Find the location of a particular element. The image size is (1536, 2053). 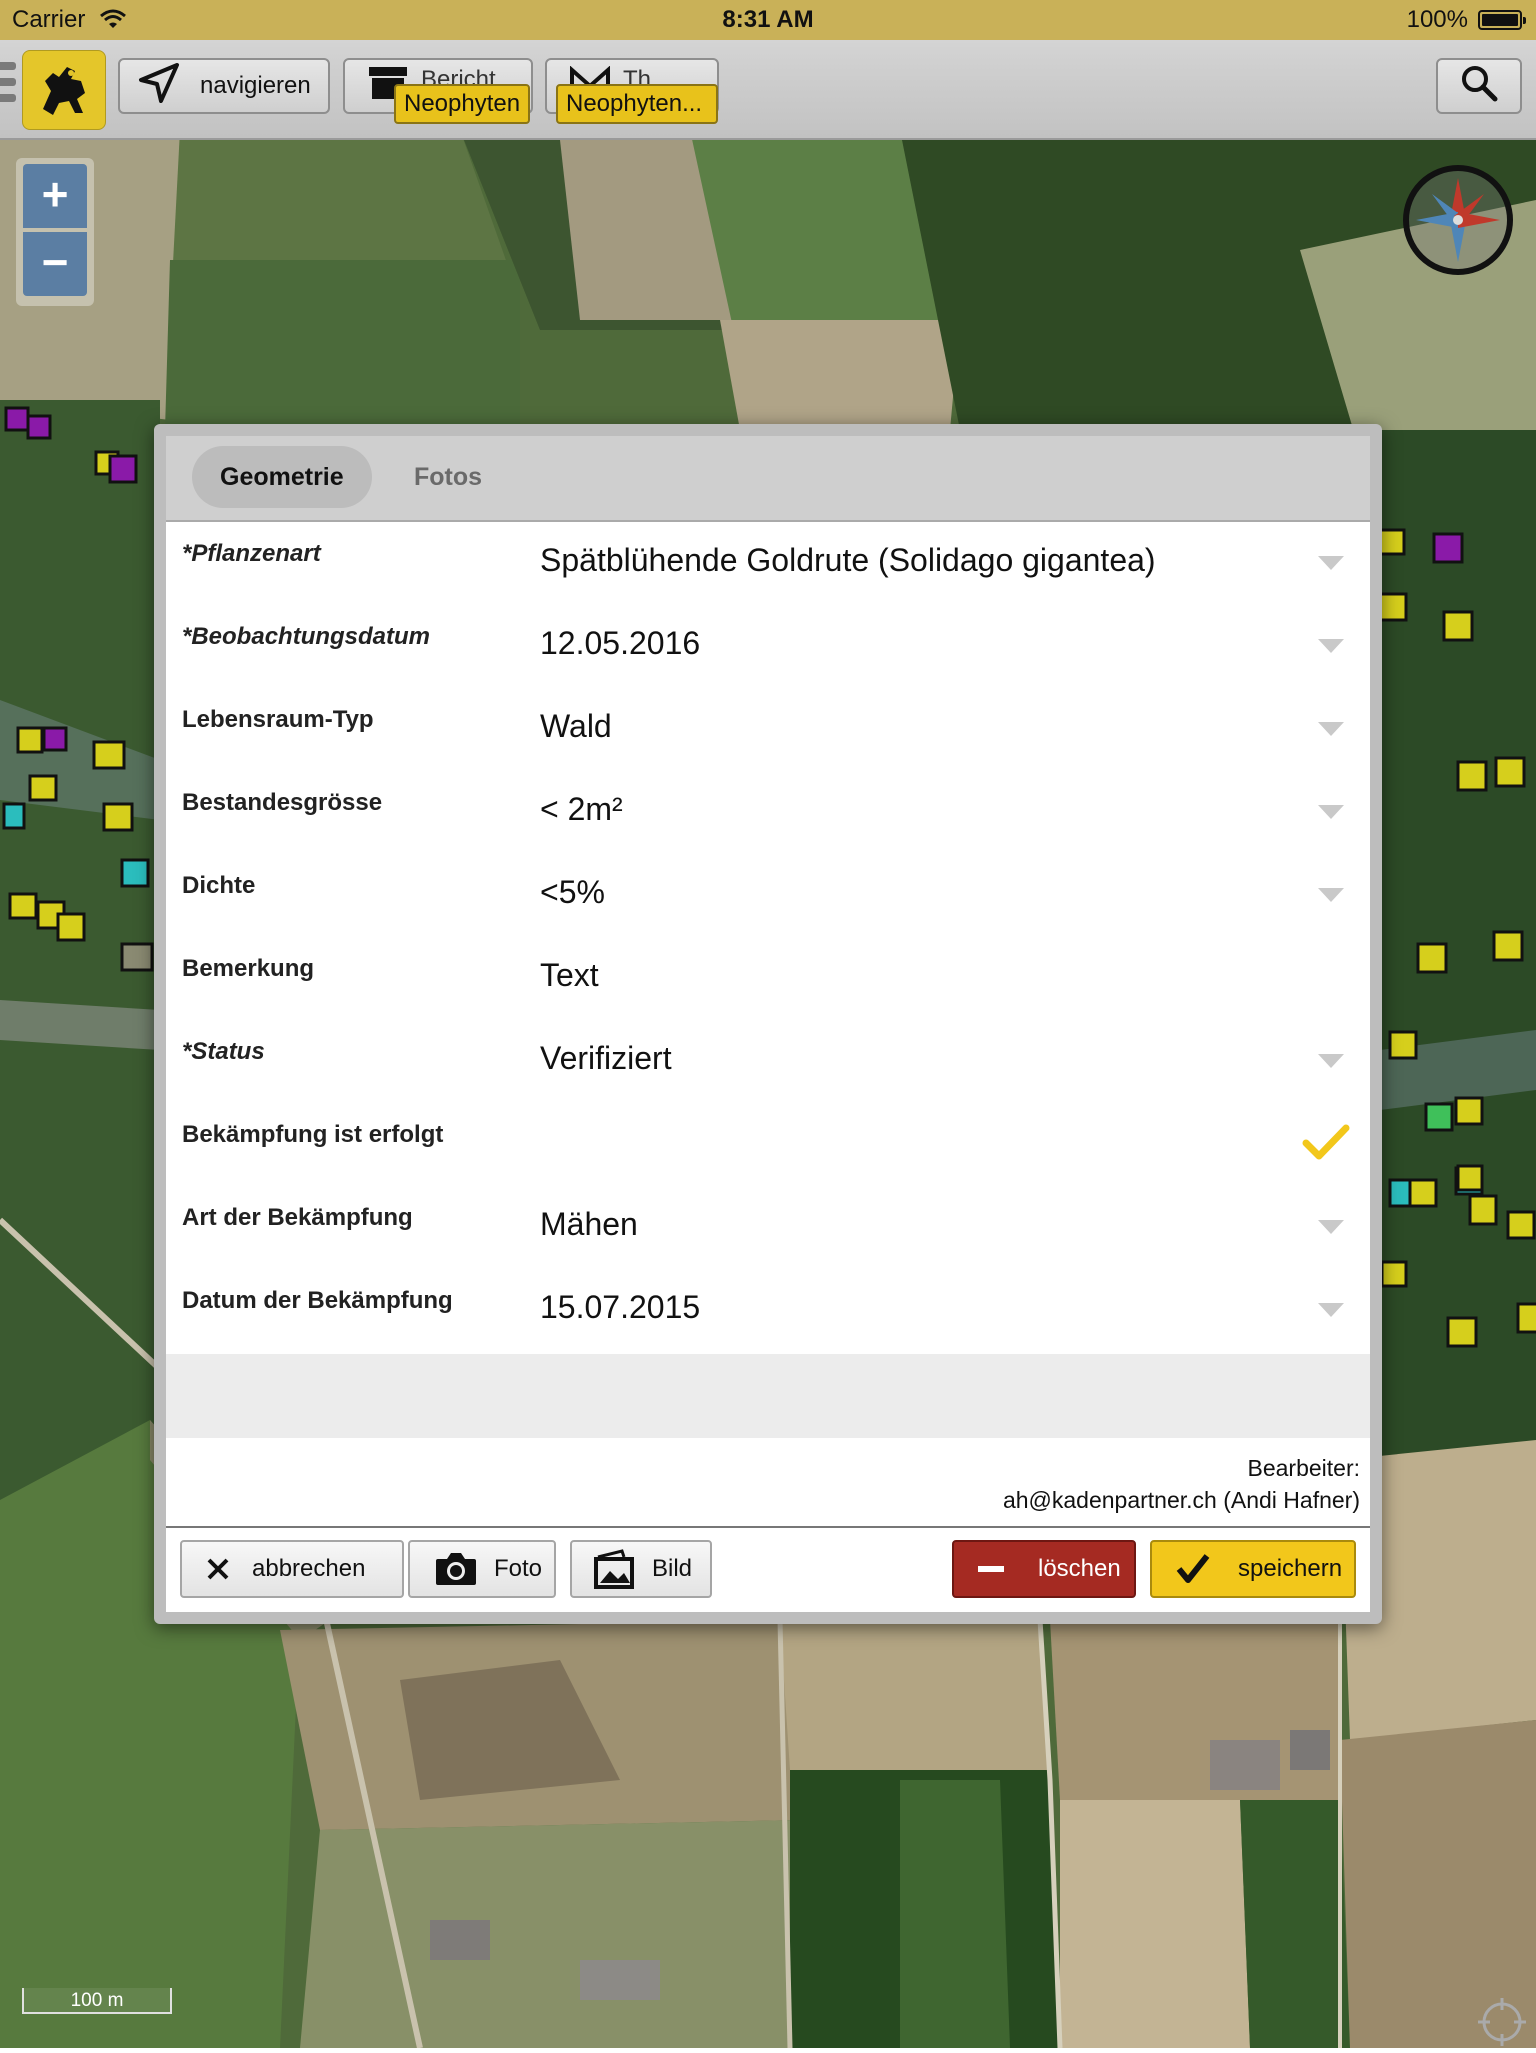

cancel-label: abbrechen is located at coordinates (309, 1568).